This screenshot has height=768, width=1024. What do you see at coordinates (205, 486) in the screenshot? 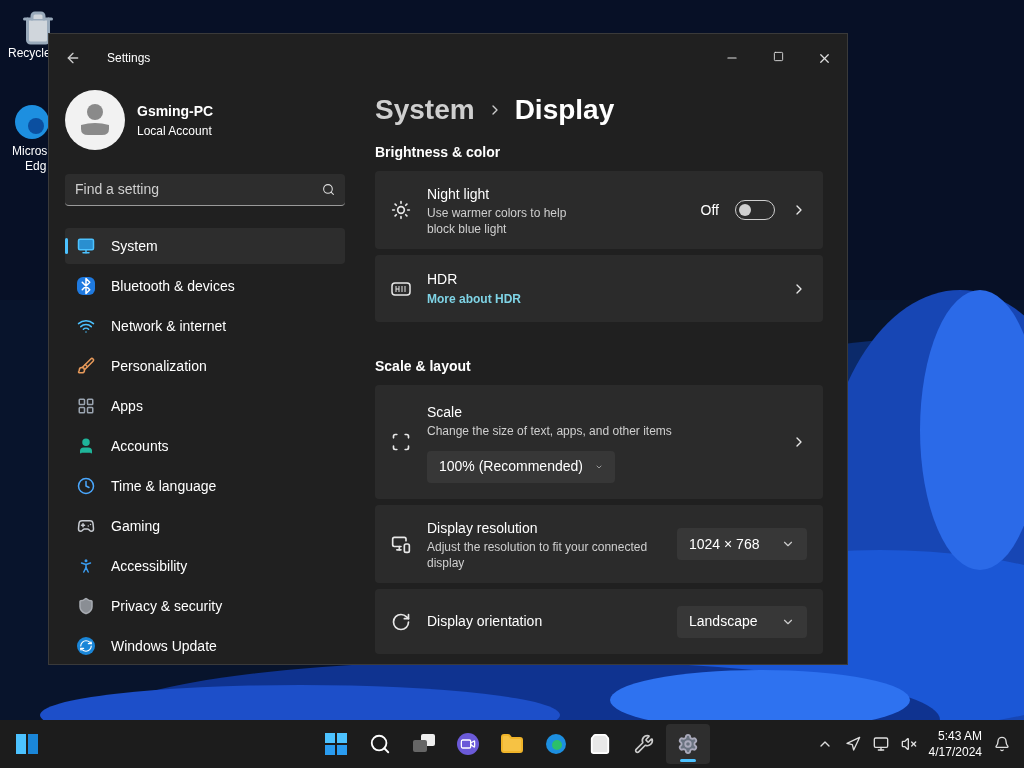
I see `nav-item: Time & language` at bounding box center [205, 486].